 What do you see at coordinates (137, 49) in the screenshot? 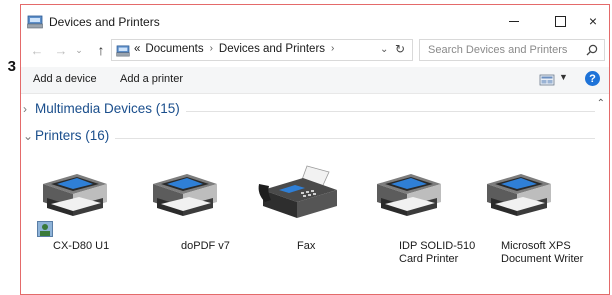
I see `breadcrumb-overflow: «` at bounding box center [137, 49].